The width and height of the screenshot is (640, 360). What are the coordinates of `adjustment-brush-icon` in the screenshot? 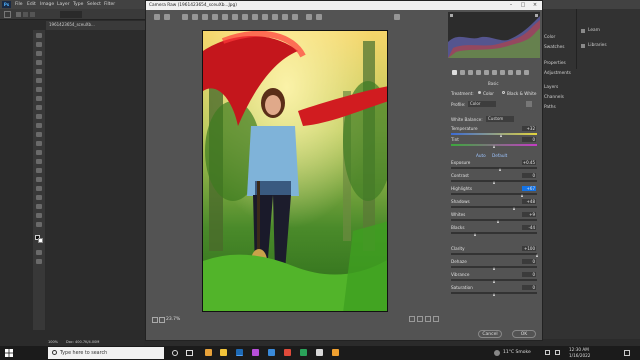 It's located at (265, 17).